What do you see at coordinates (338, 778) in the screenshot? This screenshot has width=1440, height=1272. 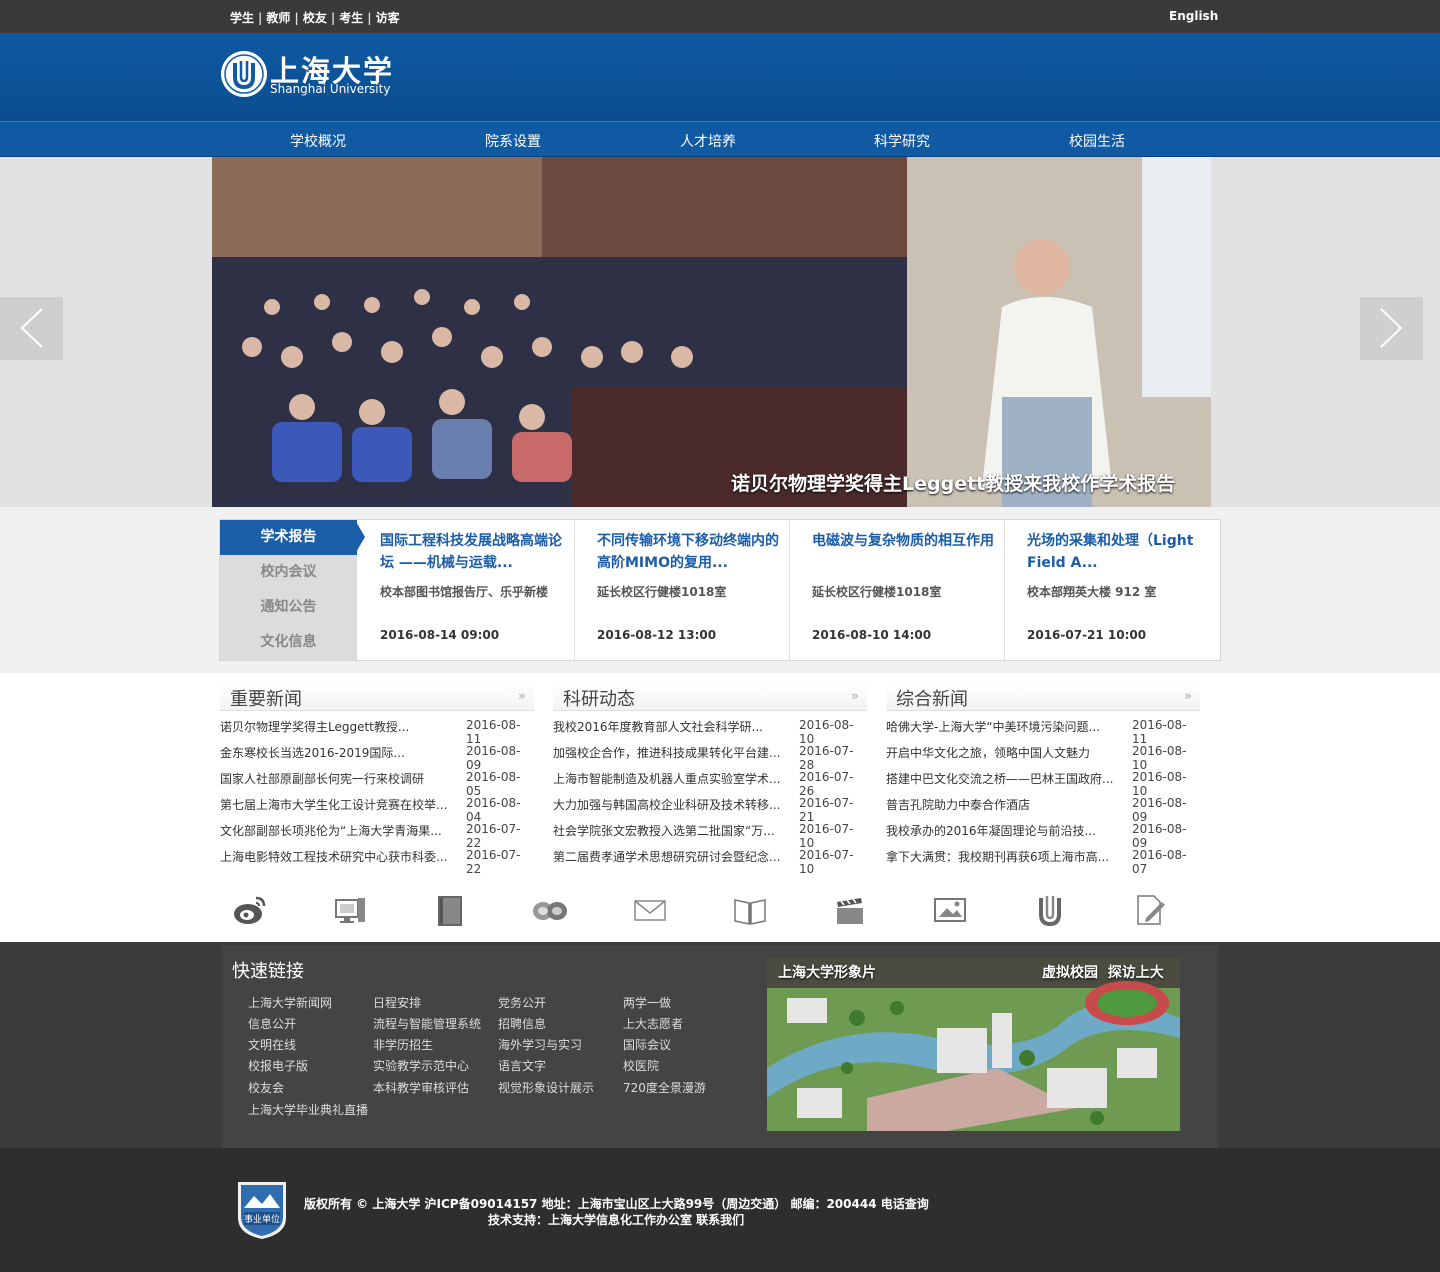 I see `news-item-title: 国家人社部原副部长何宪一行来校调研` at bounding box center [338, 778].